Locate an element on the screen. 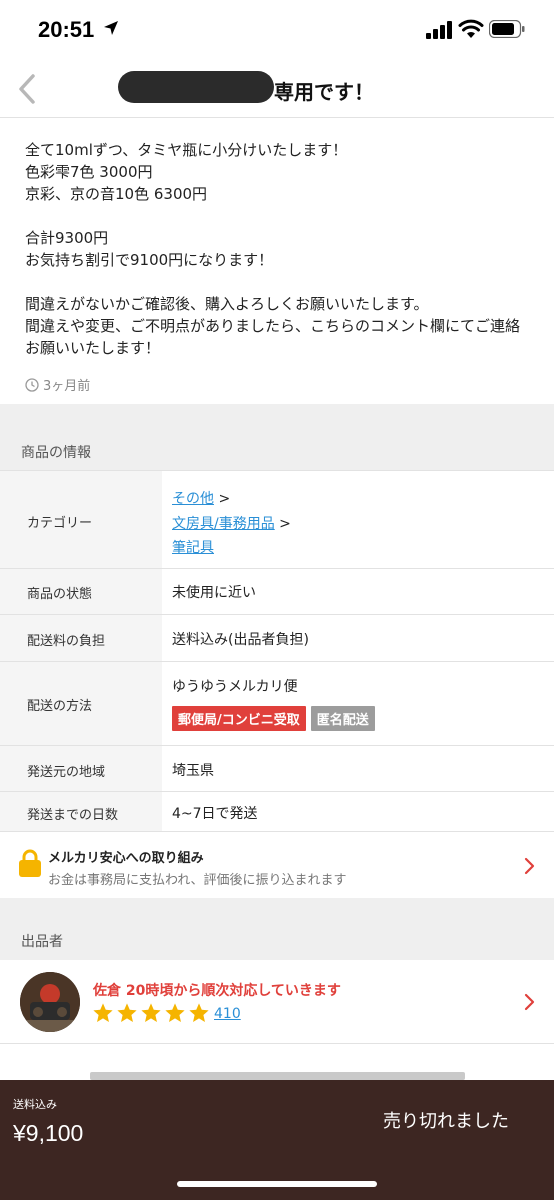  info-label: カテゴリー is located at coordinates (60, 523).